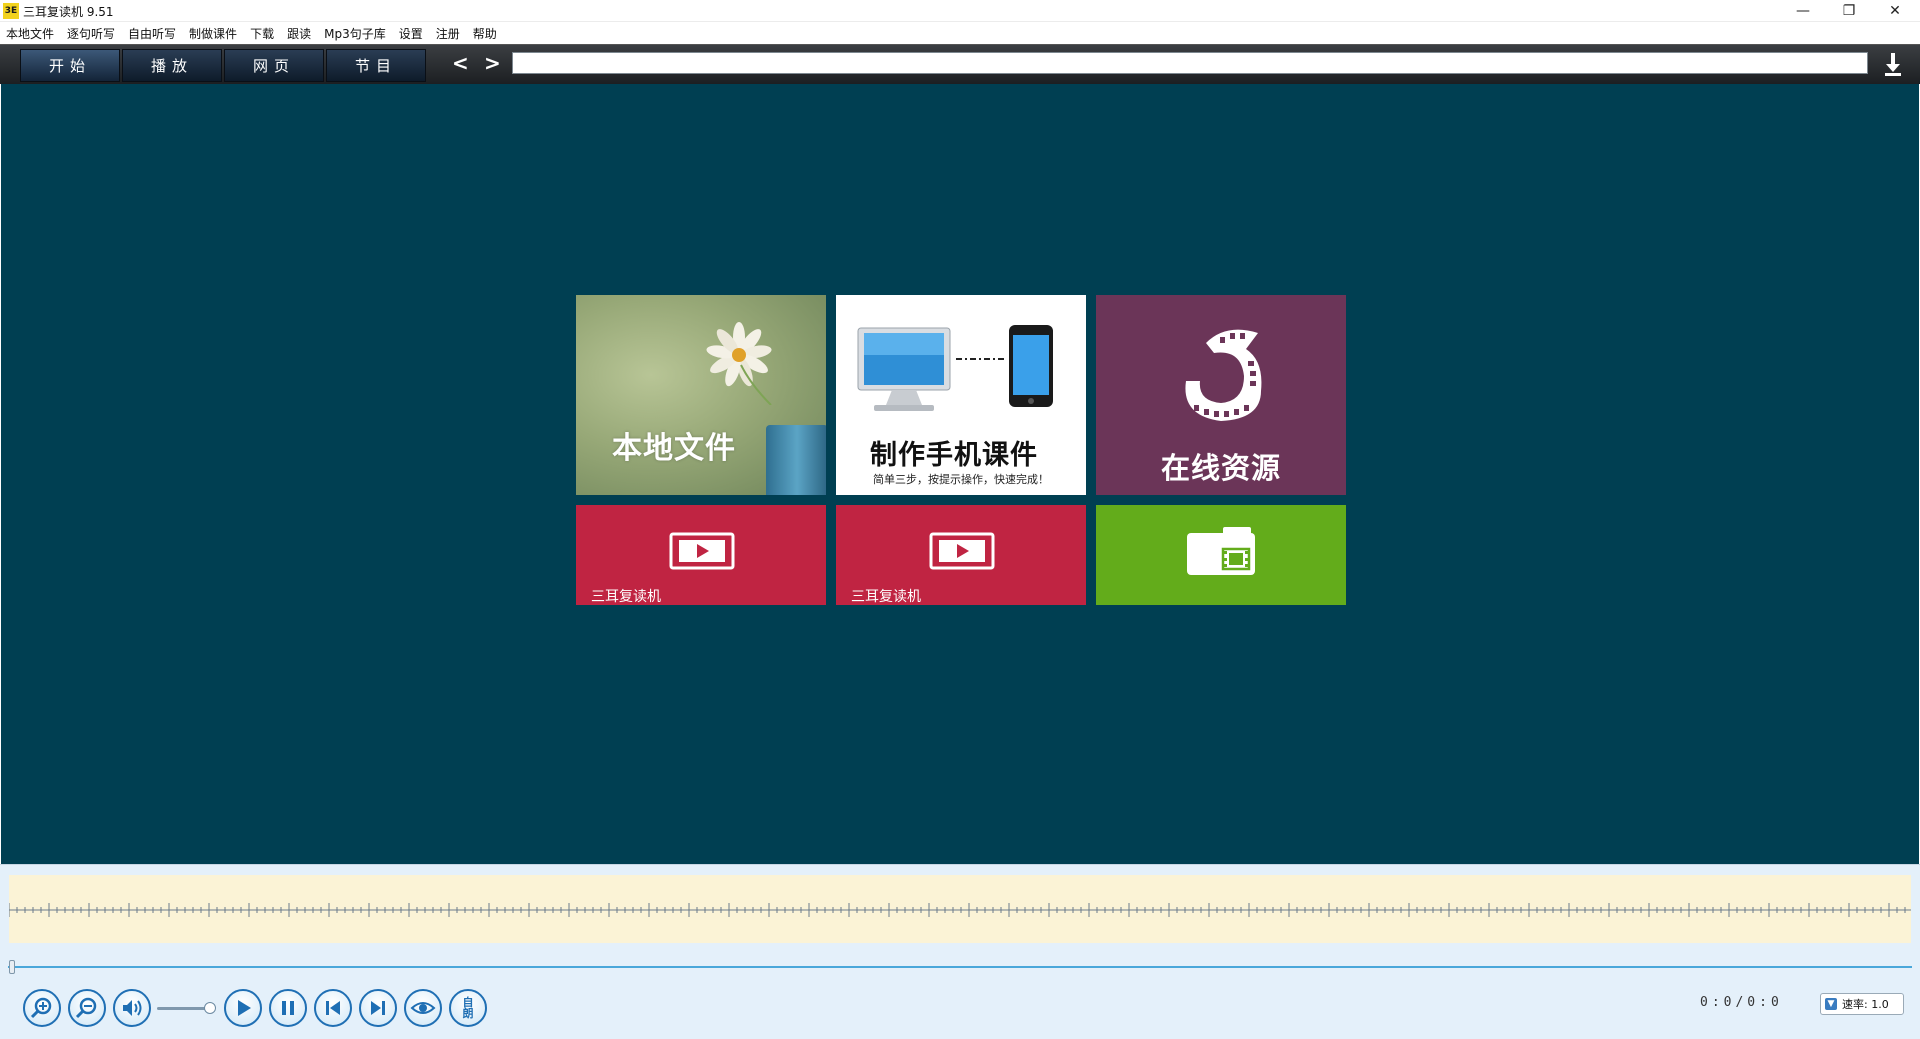 The width and height of the screenshot is (1920, 1039). I want to click on menu-free-dictation: 自由听写, so click(152, 33).